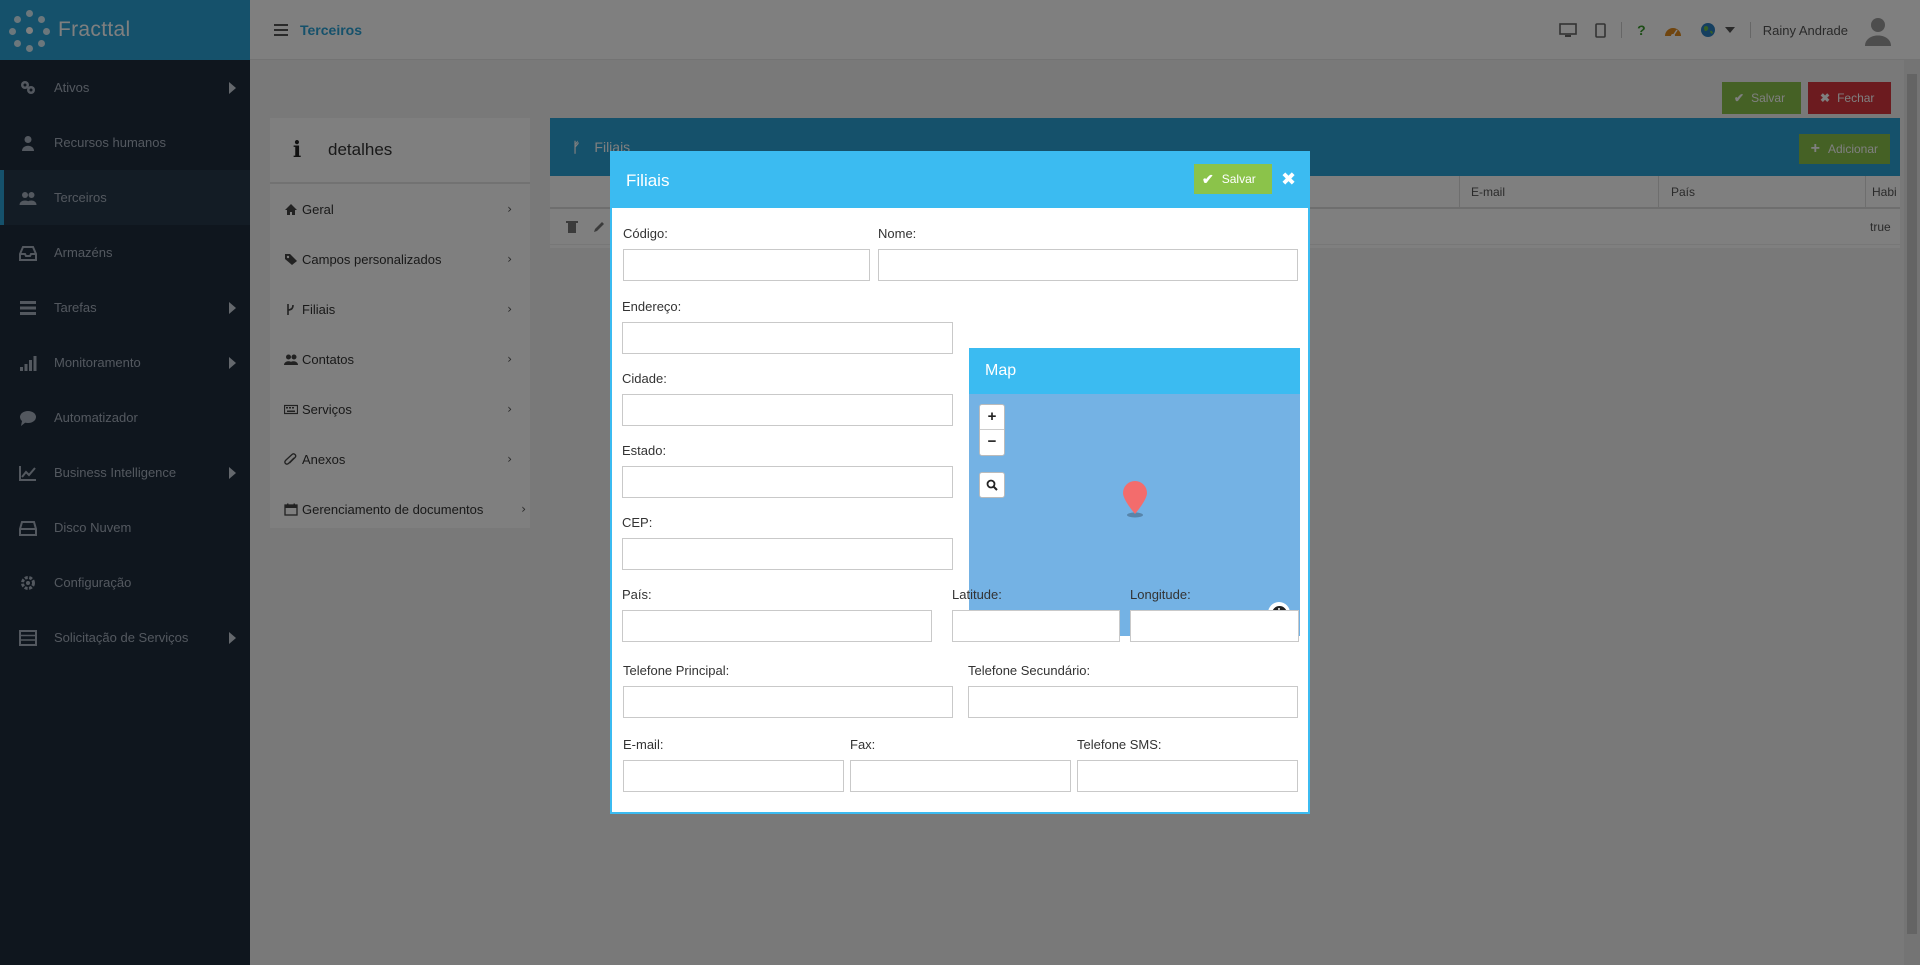 Image resolution: width=1920 pixels, height=965 pixels. Describe the element at coordinates (644, 450) in the screenshot. I see `estado-label: Estado:` at that location.